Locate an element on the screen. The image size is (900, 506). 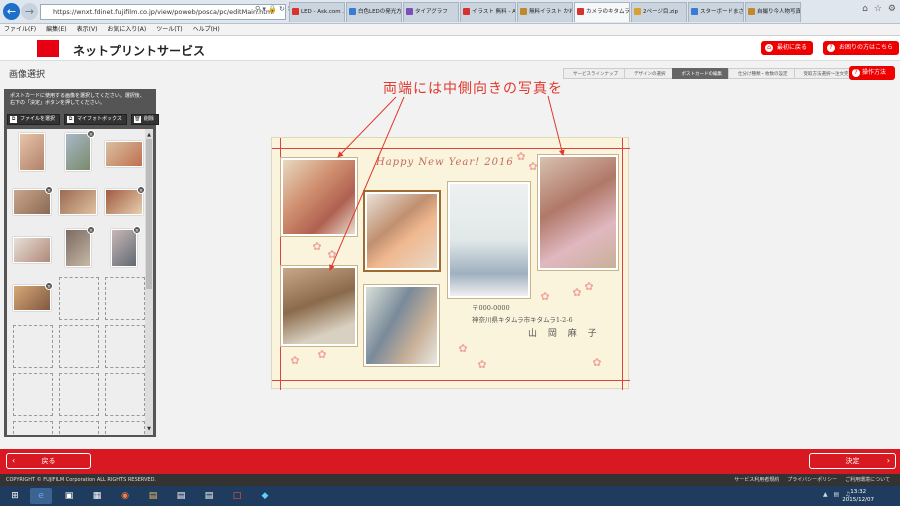
browser-tab: タイアグラフ is located at coordinates (431, 12).